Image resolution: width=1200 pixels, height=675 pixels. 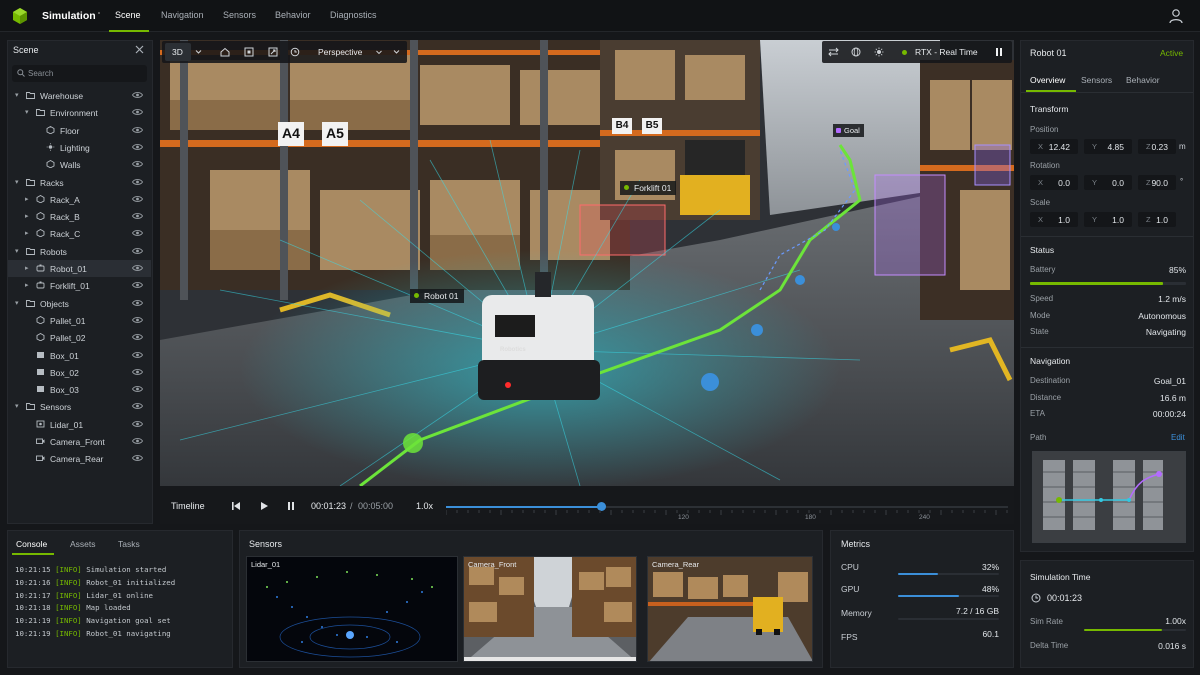 What do you see at coordinates (1115, 147) in the screenshot?
I see `position-y-value: 4.85` at bounding box center [1115, 147].